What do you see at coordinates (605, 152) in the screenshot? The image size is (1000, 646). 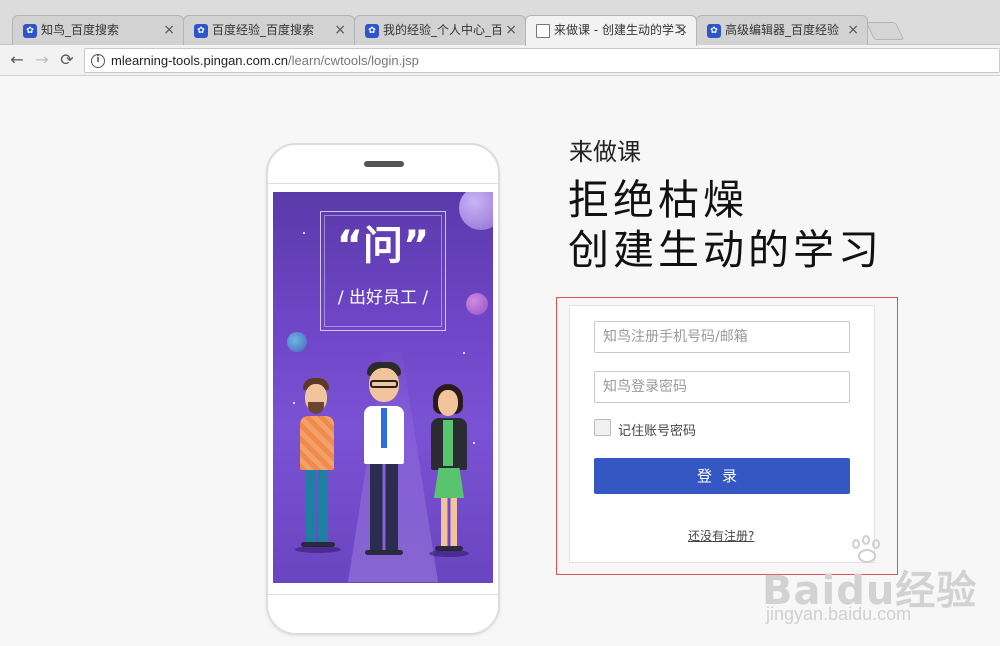 I see `brand-name: 来做课` at bounding box center [605, 152].